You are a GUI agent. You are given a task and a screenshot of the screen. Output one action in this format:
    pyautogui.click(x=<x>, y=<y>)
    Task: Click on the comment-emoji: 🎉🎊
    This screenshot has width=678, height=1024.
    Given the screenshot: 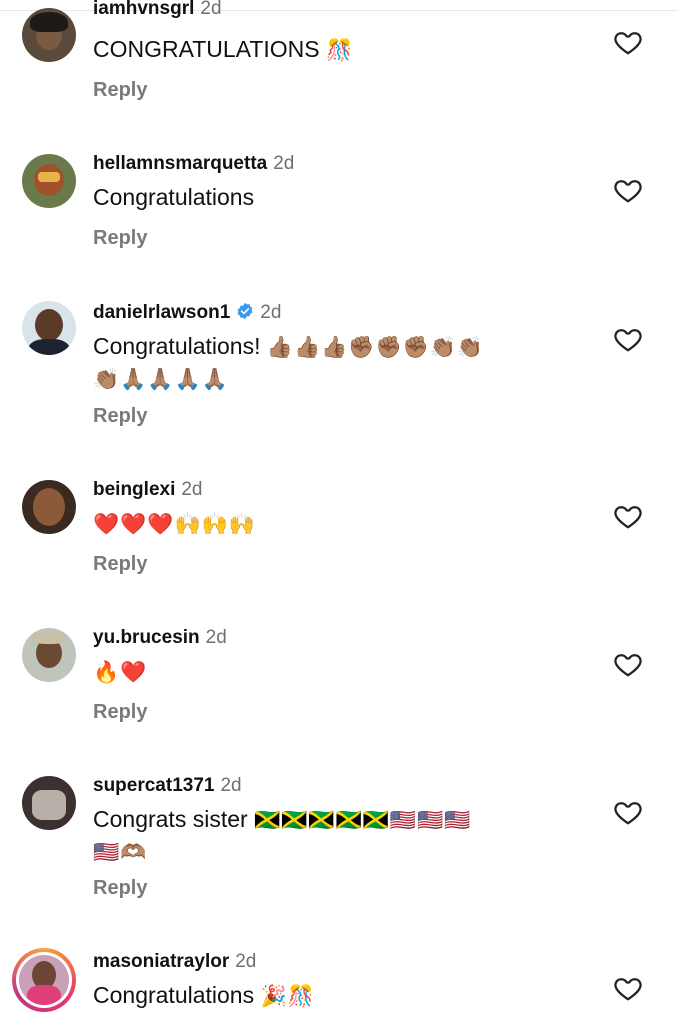 What is the action you would take?
    pyautogui.click(x=287, y=996)
    